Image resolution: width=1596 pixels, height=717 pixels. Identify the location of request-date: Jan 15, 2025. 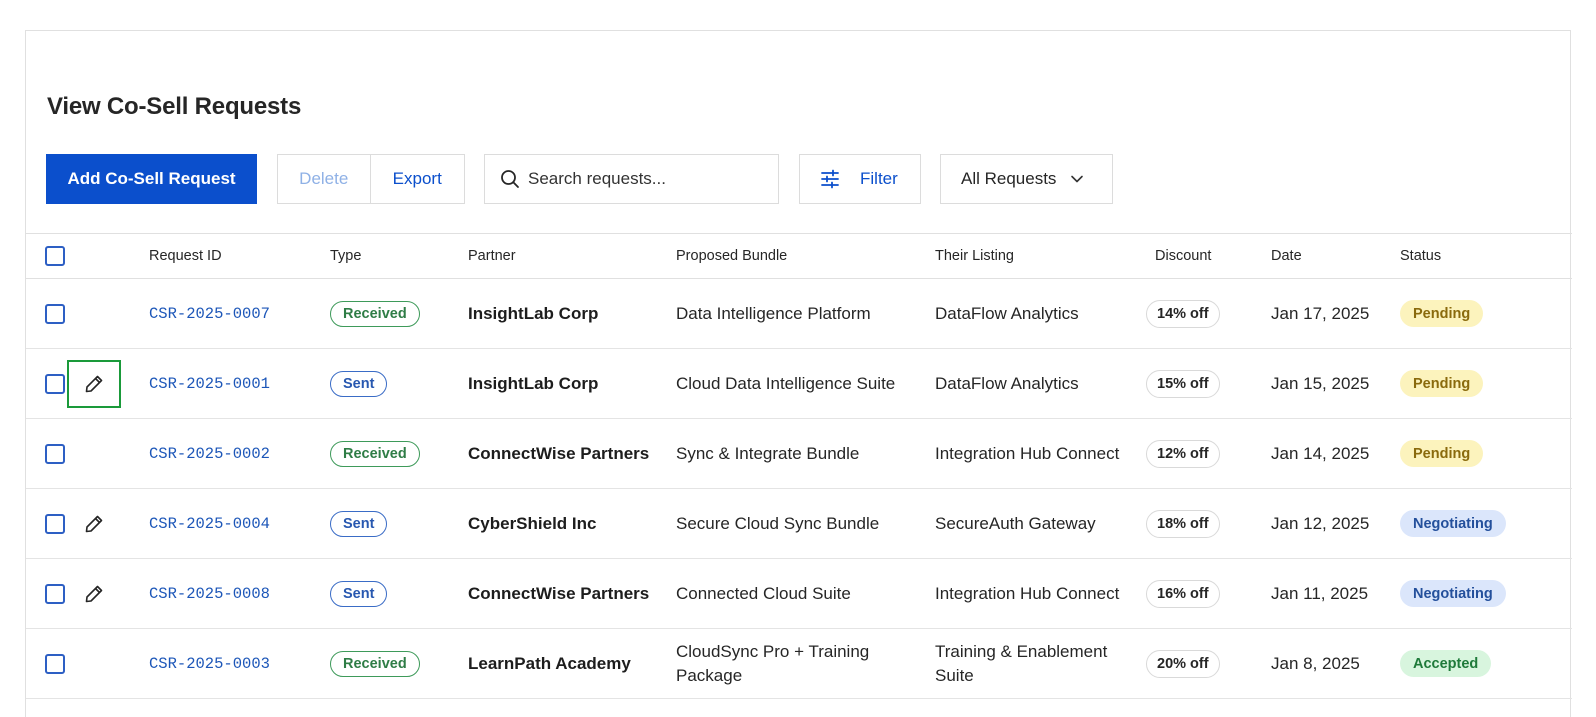
(1320, 383).